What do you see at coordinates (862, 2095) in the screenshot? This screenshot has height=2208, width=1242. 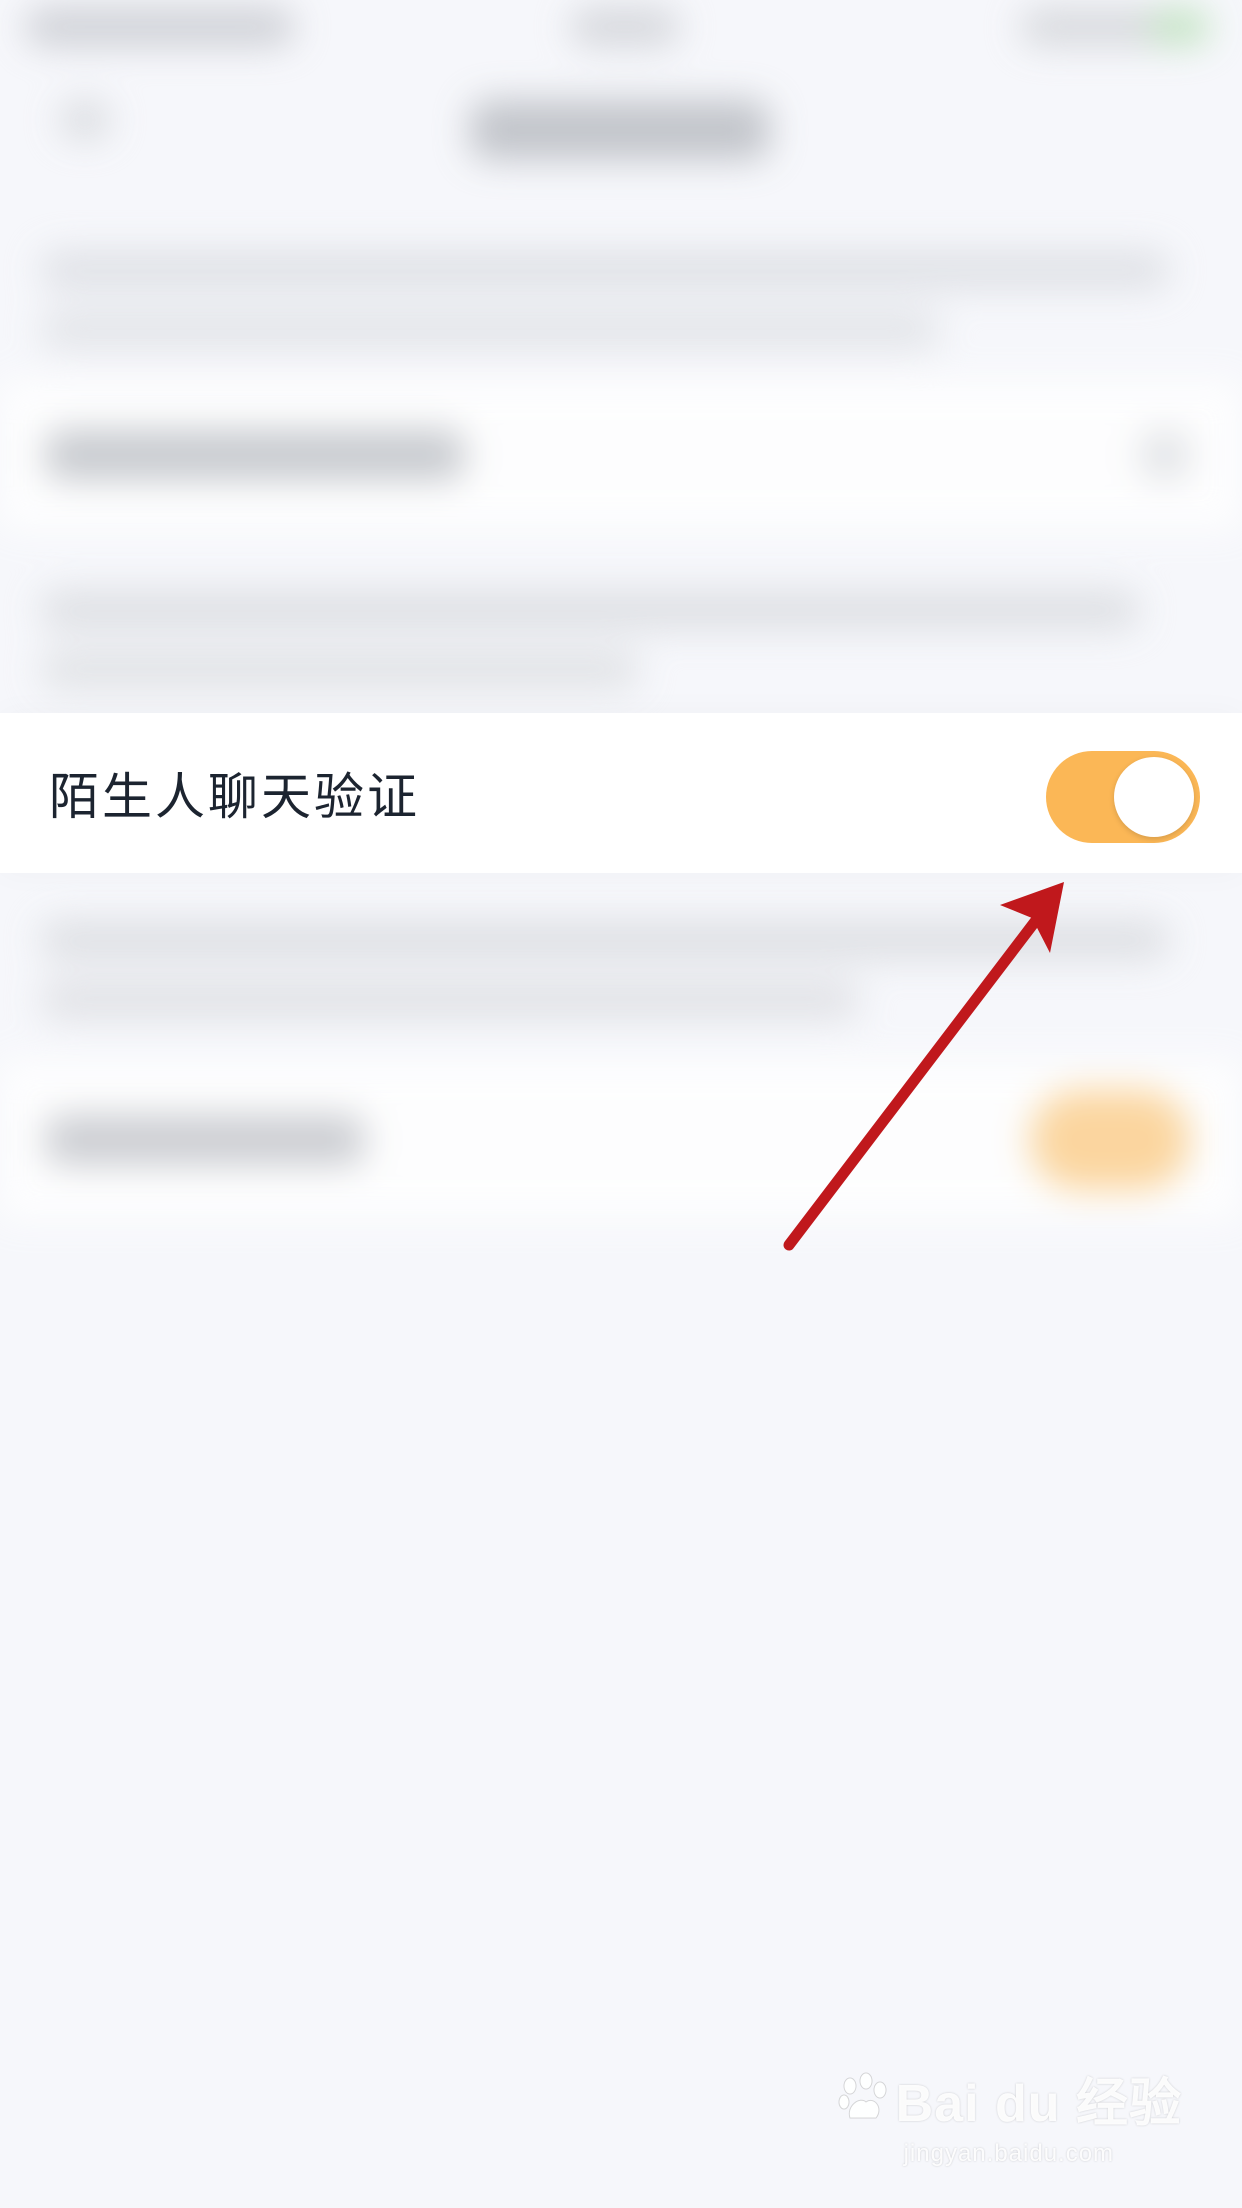 I see `baidu-paw-icon` at bounding box center [862, 2095].